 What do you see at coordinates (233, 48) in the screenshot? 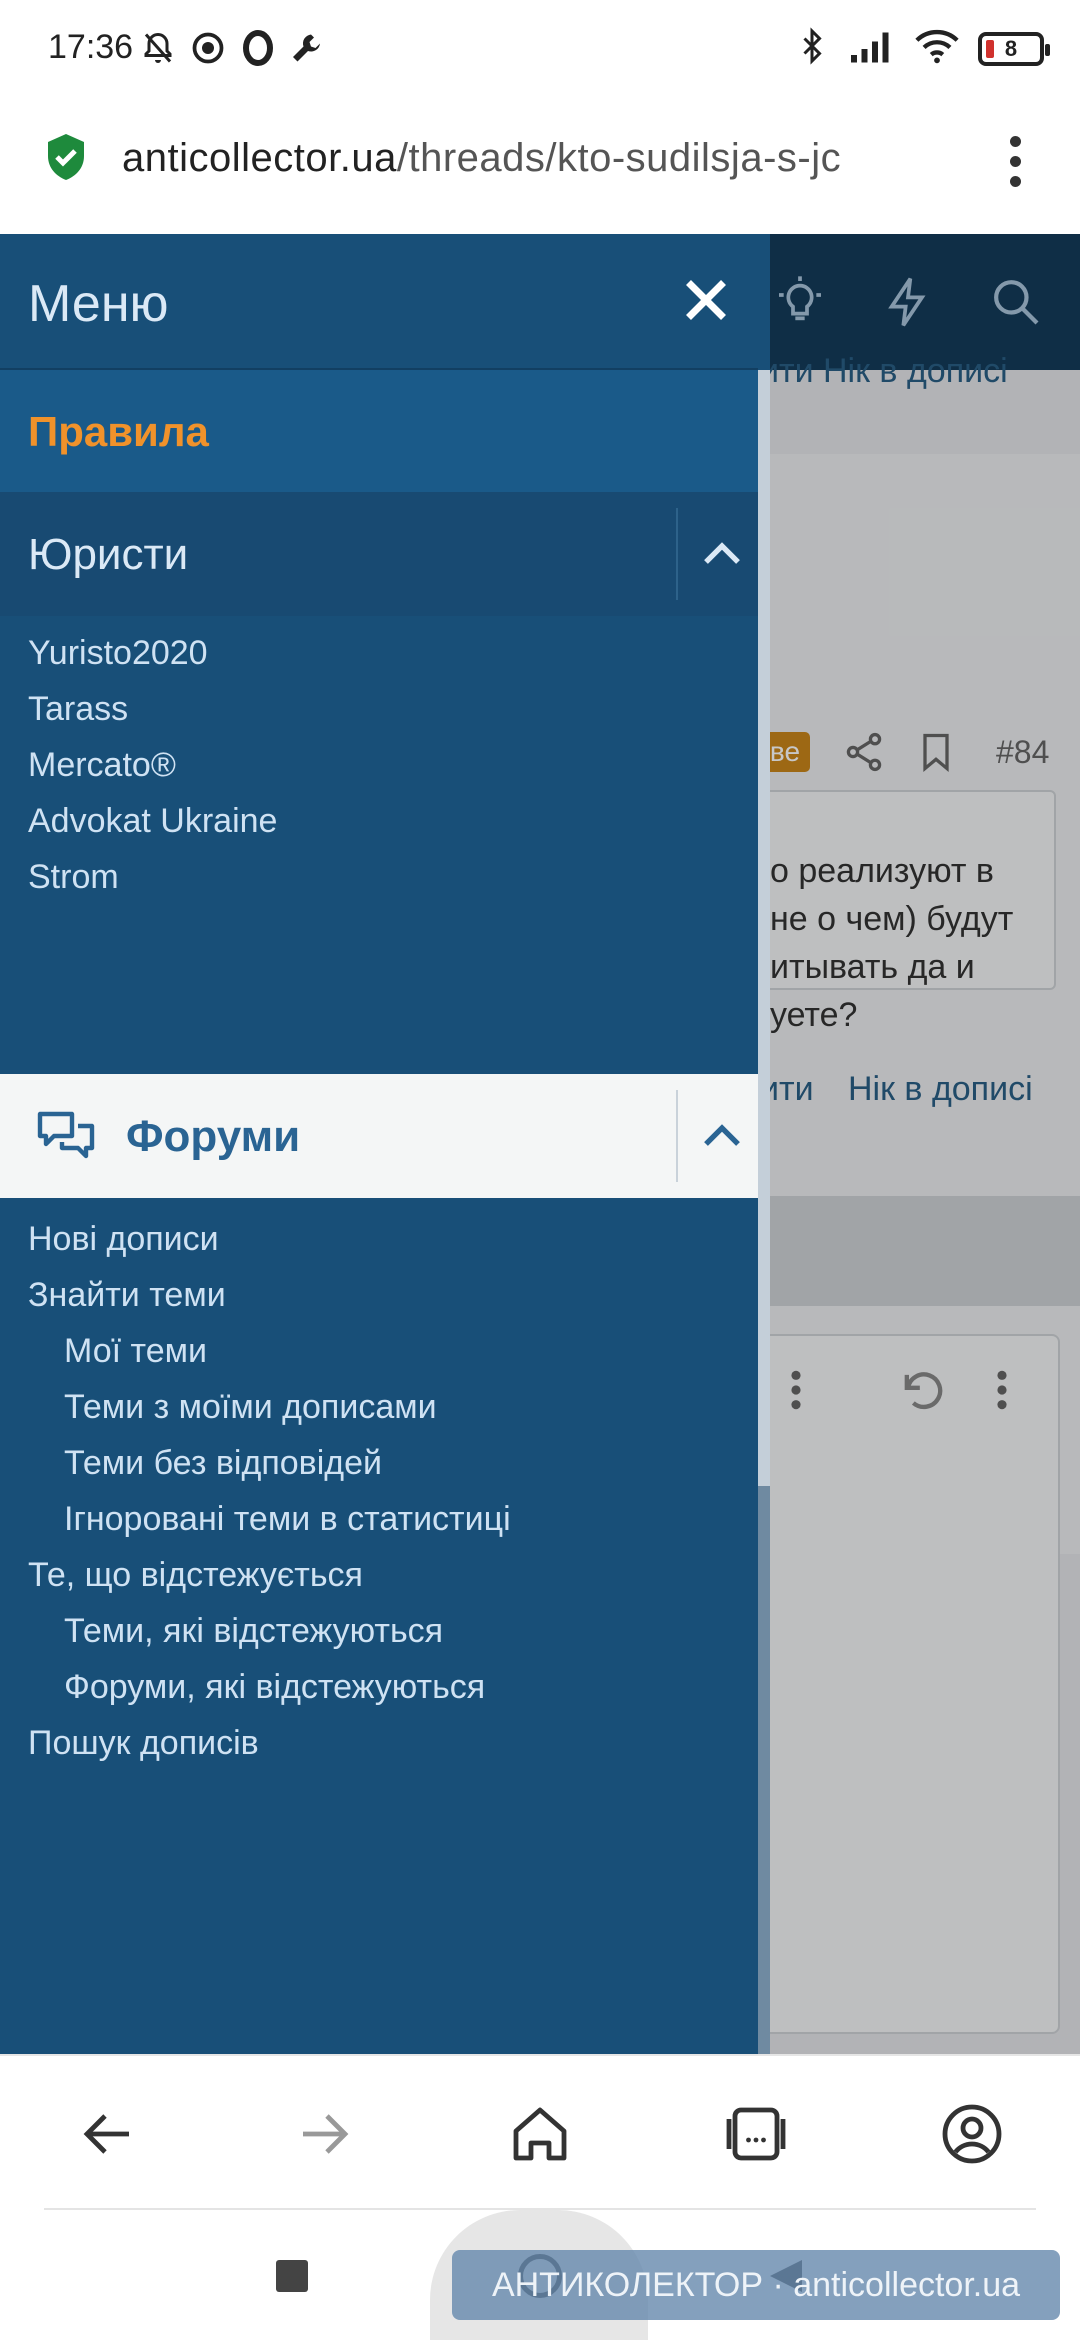
I see `status-notification-icons` at bounding box center [233, 48].